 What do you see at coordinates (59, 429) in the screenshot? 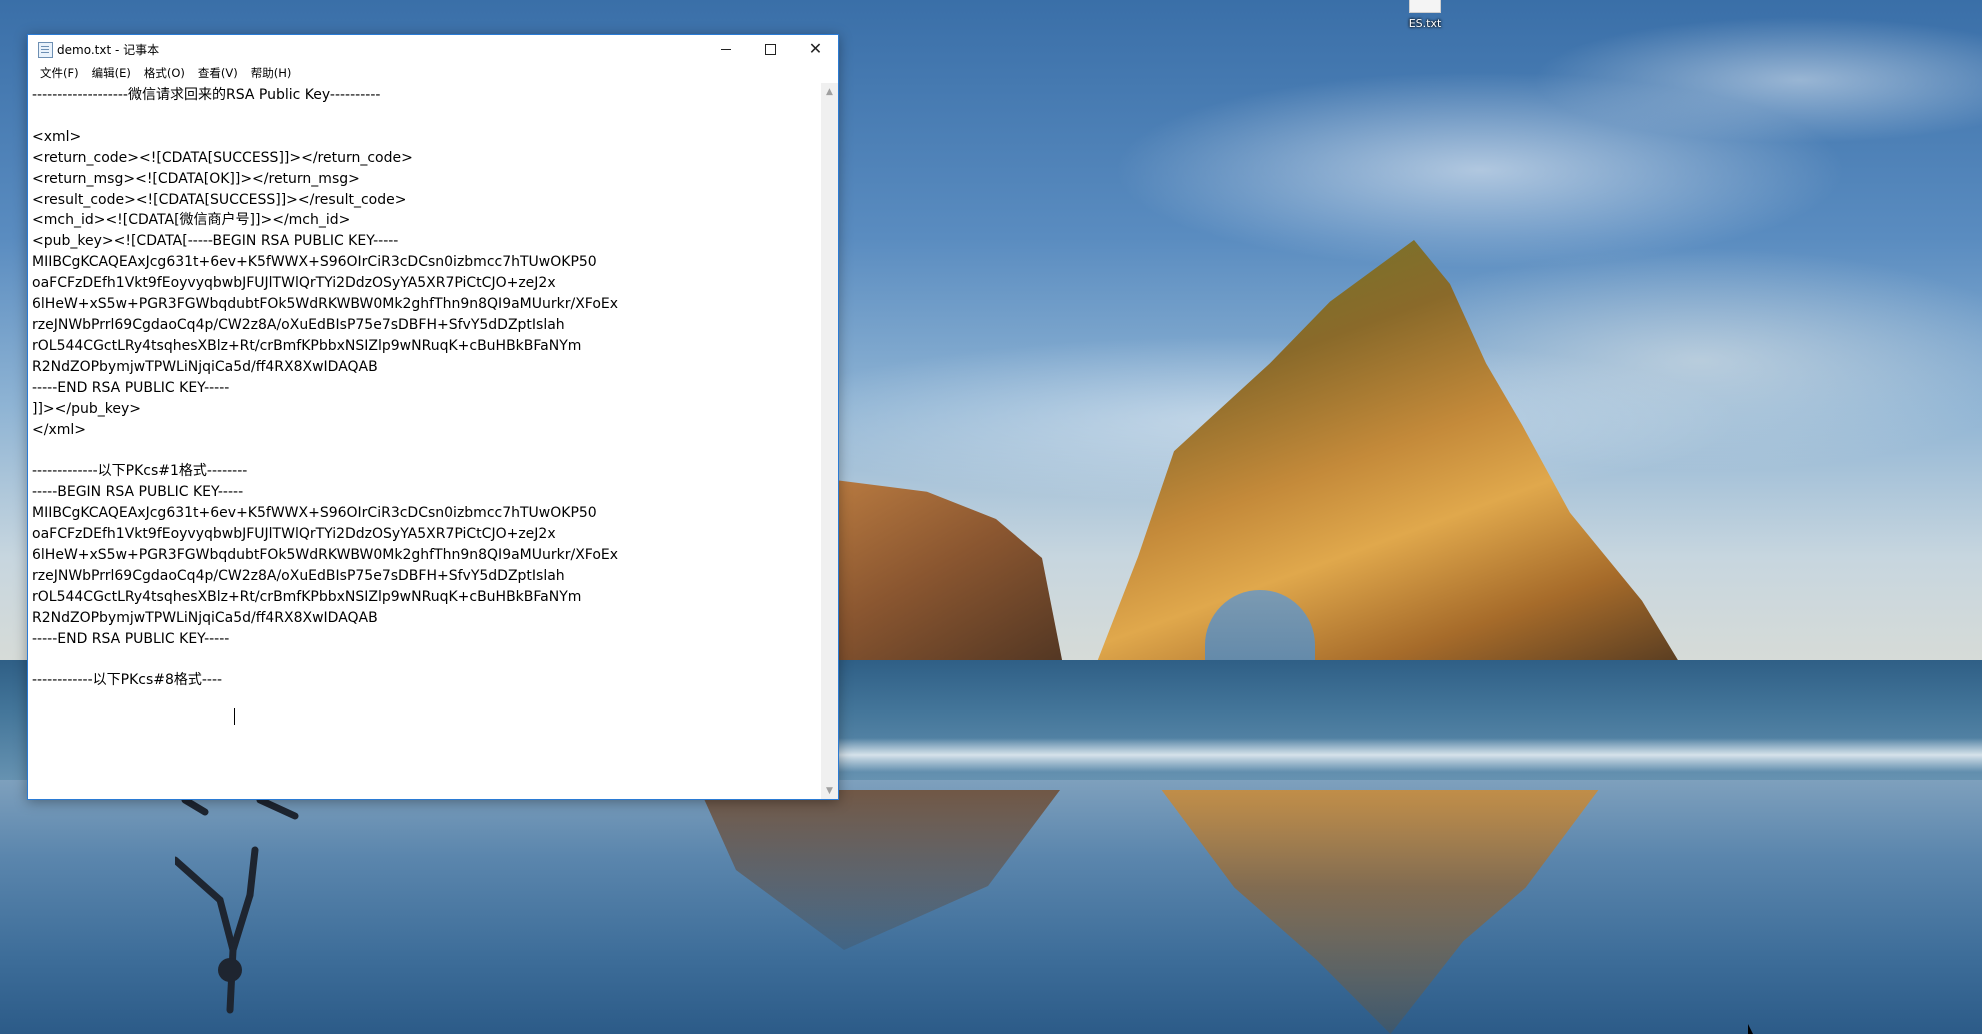
I see `editor-line: </xml>` at bounding box center [59, 429].